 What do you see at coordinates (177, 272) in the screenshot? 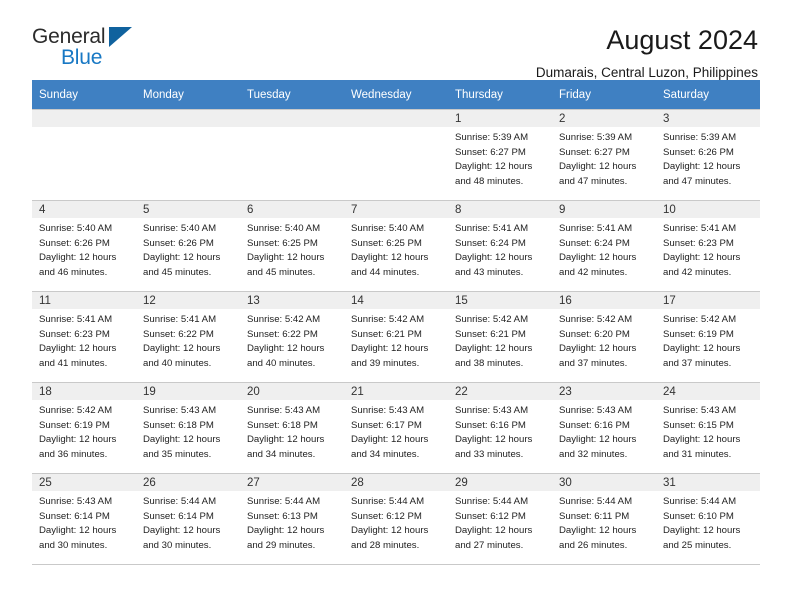
I see `daylight-text-line2: and 45 minutes.` at bounding box center [177, 272].